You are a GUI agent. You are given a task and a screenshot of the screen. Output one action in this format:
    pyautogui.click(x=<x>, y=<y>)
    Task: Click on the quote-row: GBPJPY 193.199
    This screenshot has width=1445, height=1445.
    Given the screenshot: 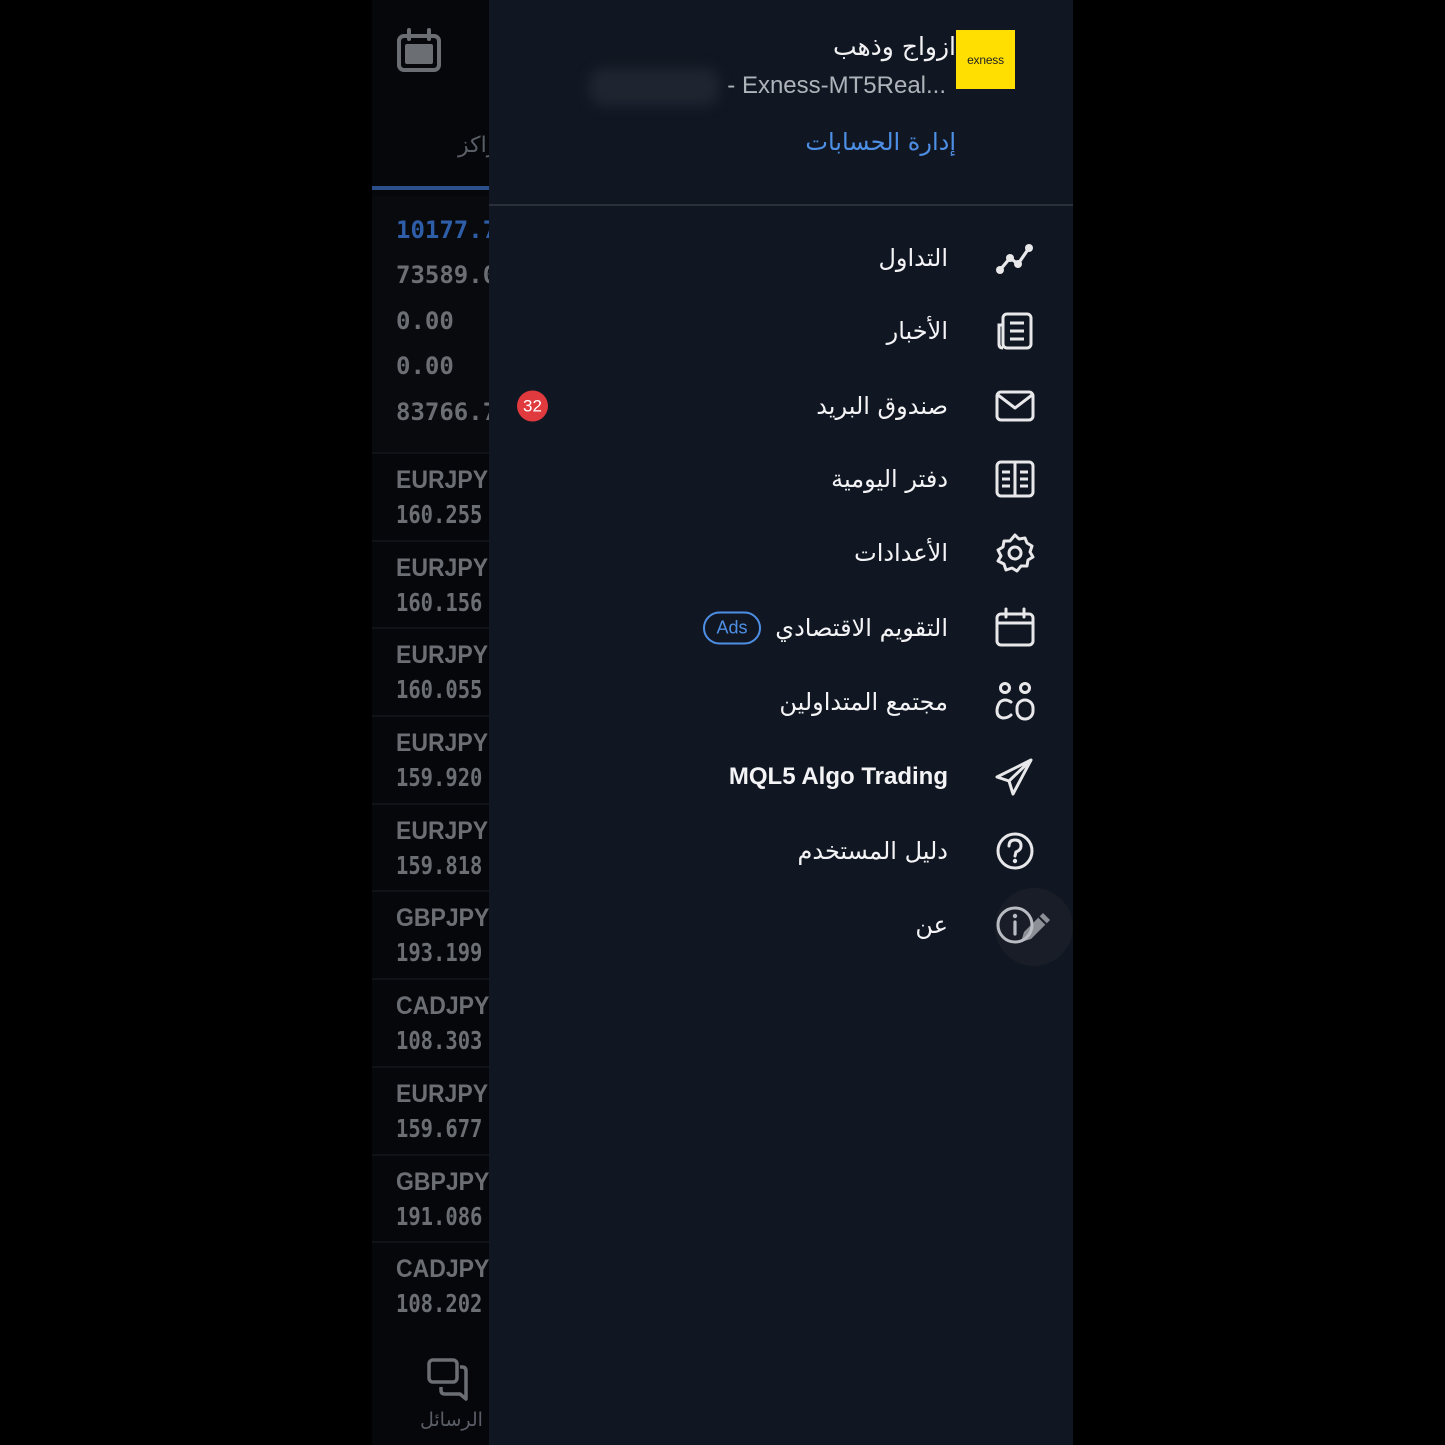 What is the action you would take?
    pyautogui.click(x=430, y=934)
    